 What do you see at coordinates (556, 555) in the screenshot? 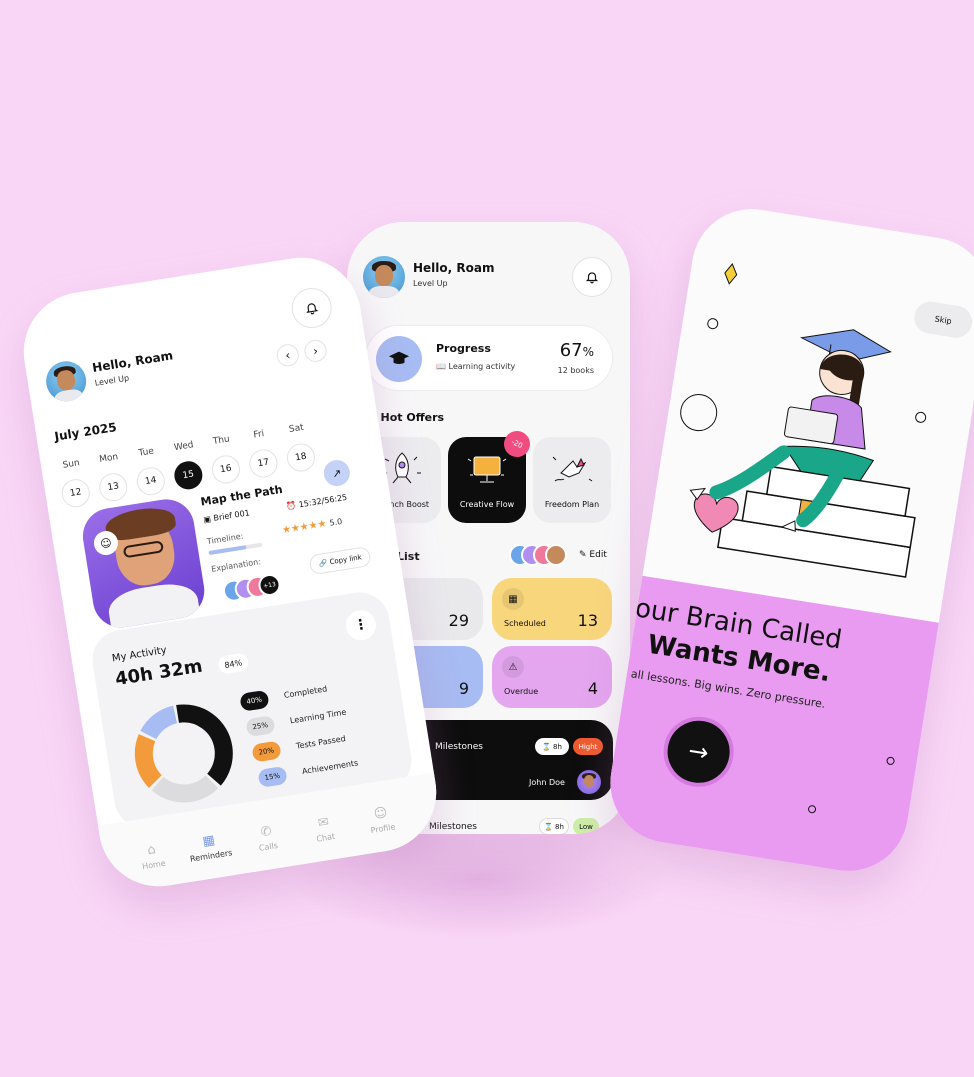
I see `member-avatar` at bounding box center [556, 555].